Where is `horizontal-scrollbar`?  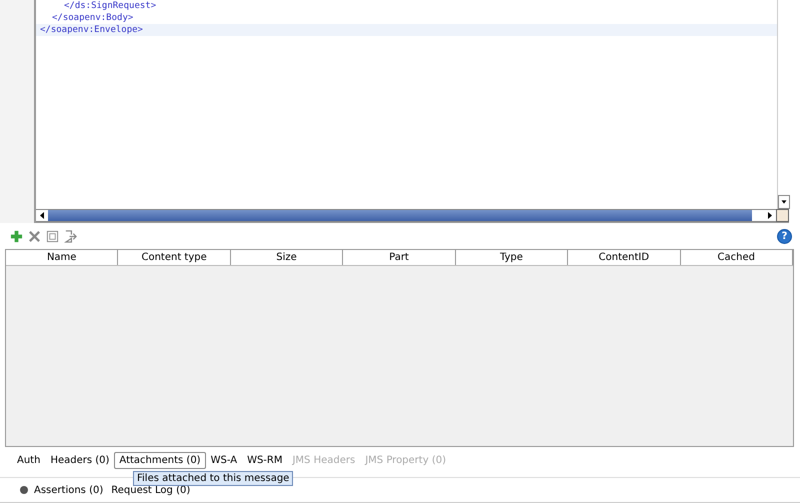
horizontal-scrollbar is located at coordinates (406, 215).